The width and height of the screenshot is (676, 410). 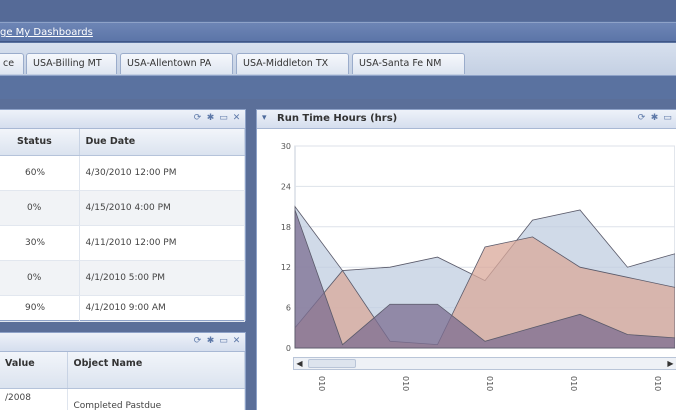 I want to click on table-row: /2008 Completed Pastdue, so click(x=122, y=399).